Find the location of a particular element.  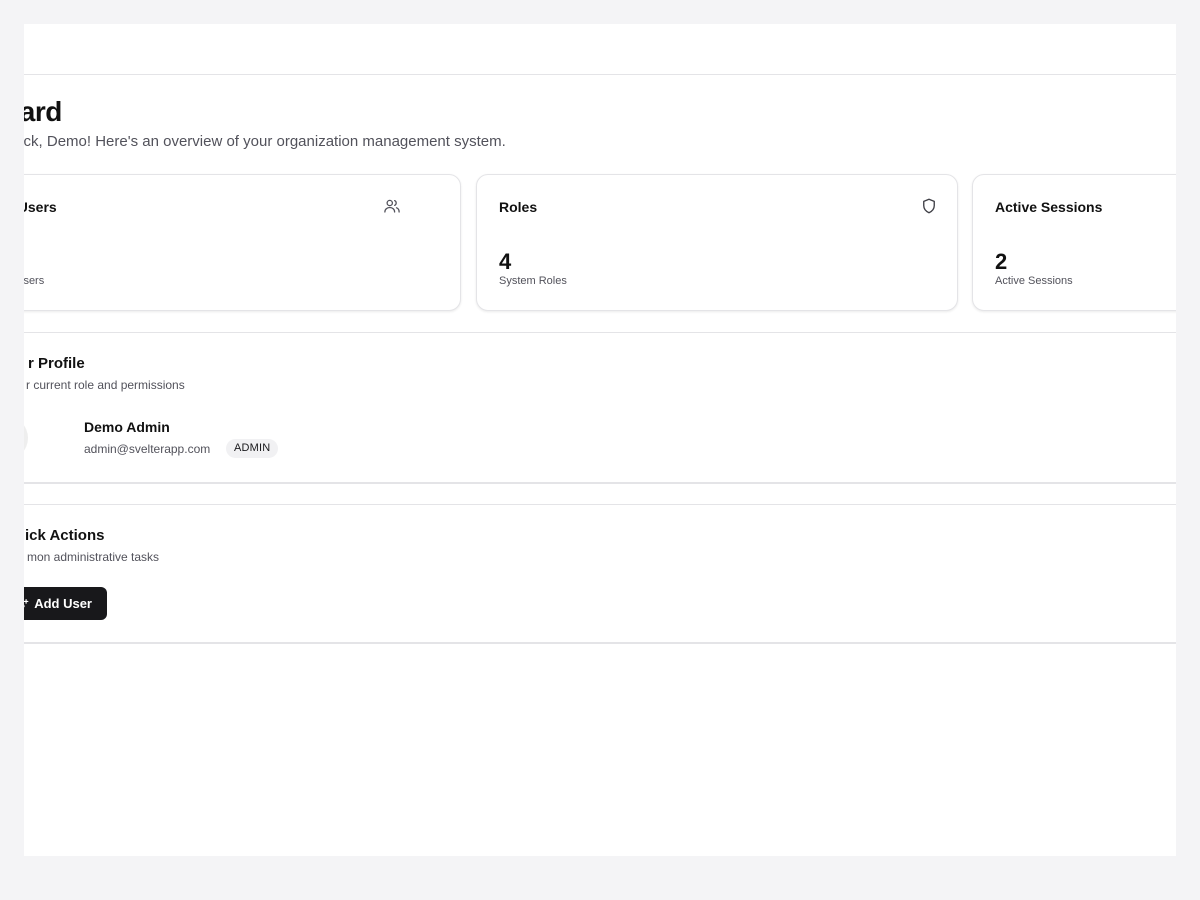

users-icon is located at coordinates (392, 206).